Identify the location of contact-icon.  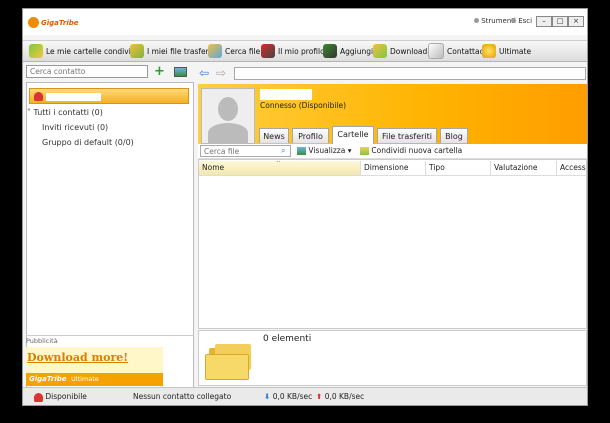
(436, 51).